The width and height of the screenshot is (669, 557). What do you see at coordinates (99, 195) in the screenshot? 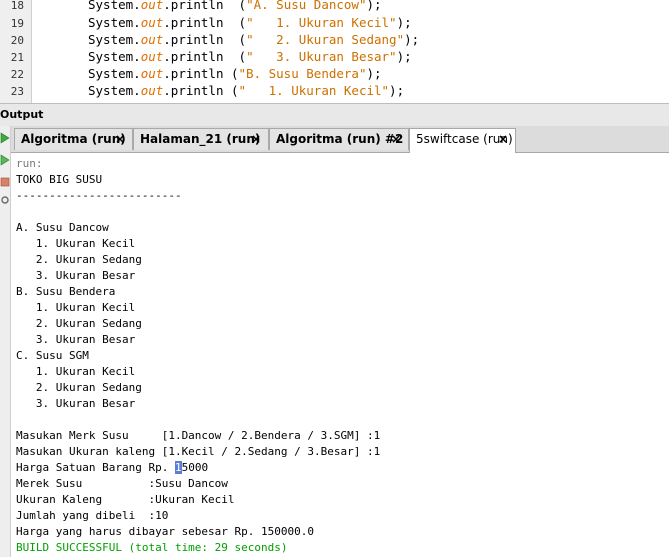
I see `console-line: -------------------------` at bounding box center [99, 195].